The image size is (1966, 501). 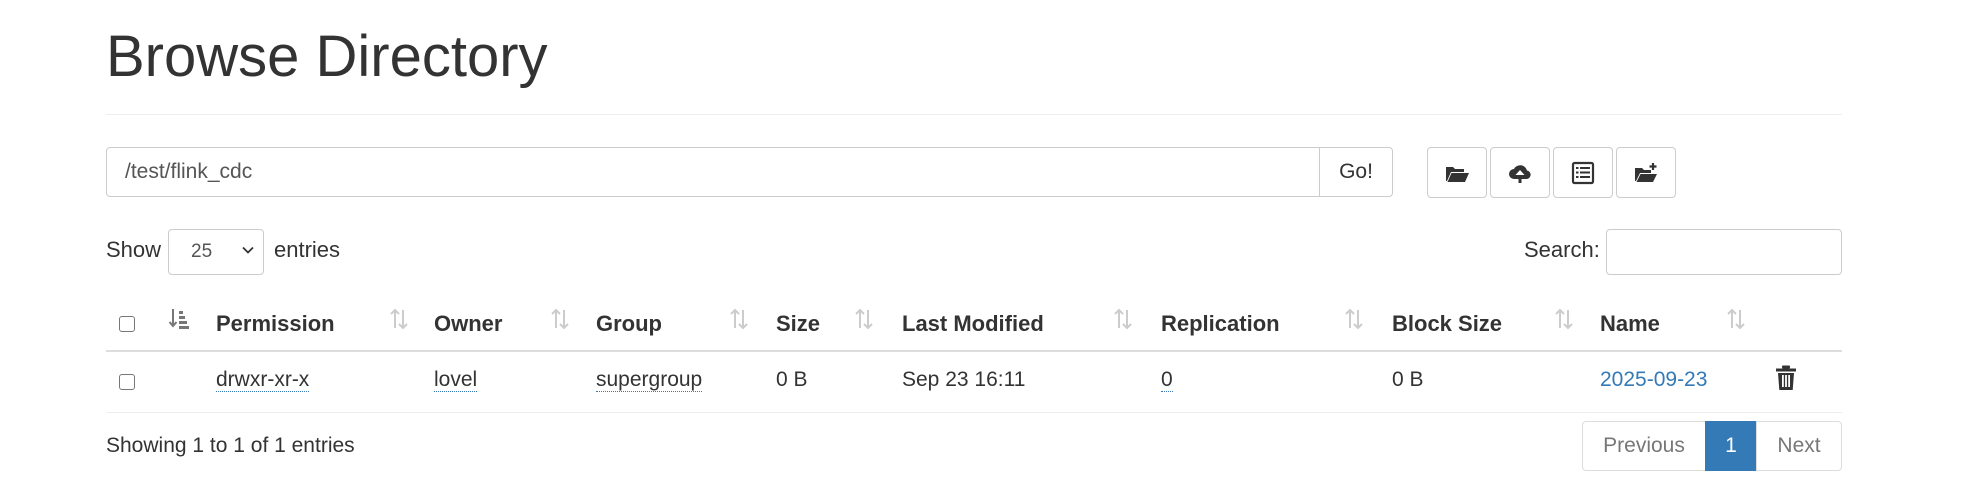 I want to click on page-size-select: 25, so click(x=216, y=252).